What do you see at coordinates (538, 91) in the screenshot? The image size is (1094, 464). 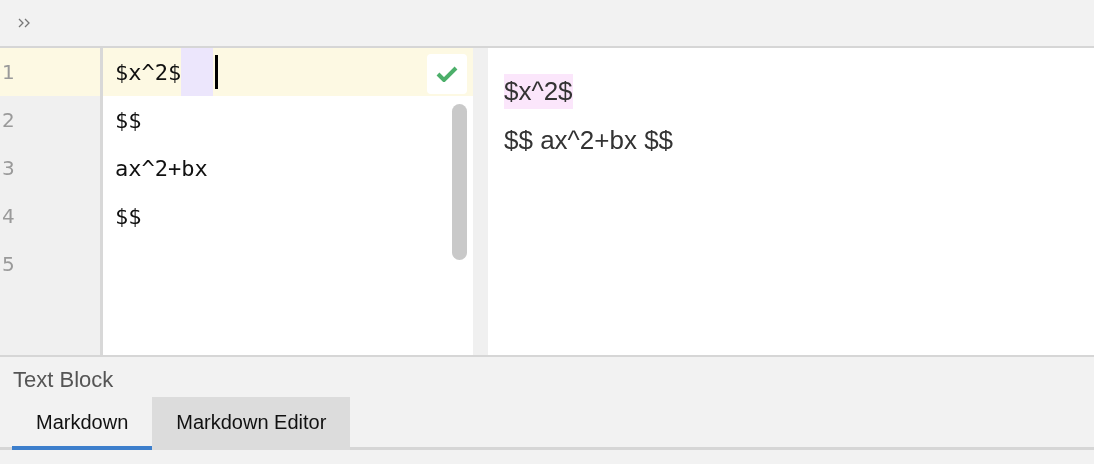 I see `preview-text: $x^2$` at bounding box center [538, 91].